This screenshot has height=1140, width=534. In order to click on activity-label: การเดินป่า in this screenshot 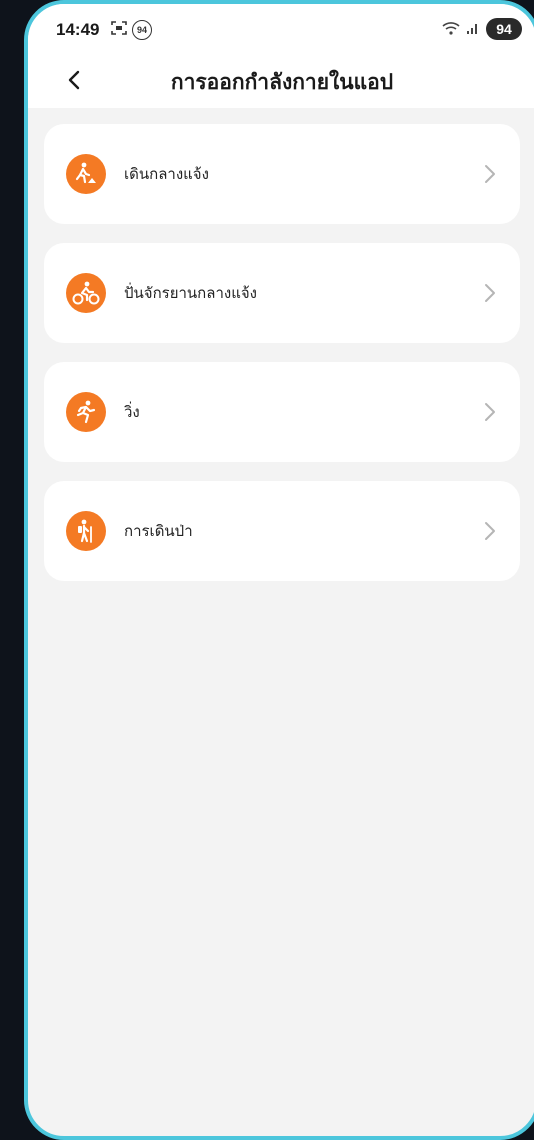, I will do `click(158, 531)`.